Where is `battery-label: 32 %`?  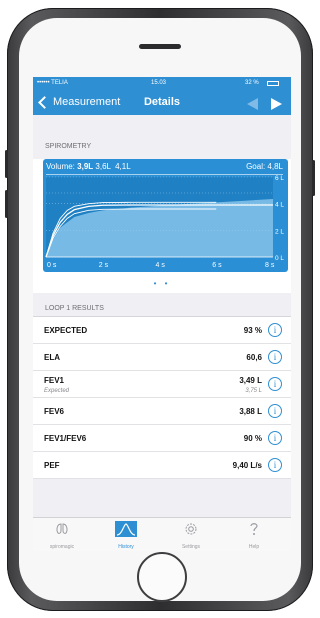 battery-label: 32 % is located at coordinates (252, 83).